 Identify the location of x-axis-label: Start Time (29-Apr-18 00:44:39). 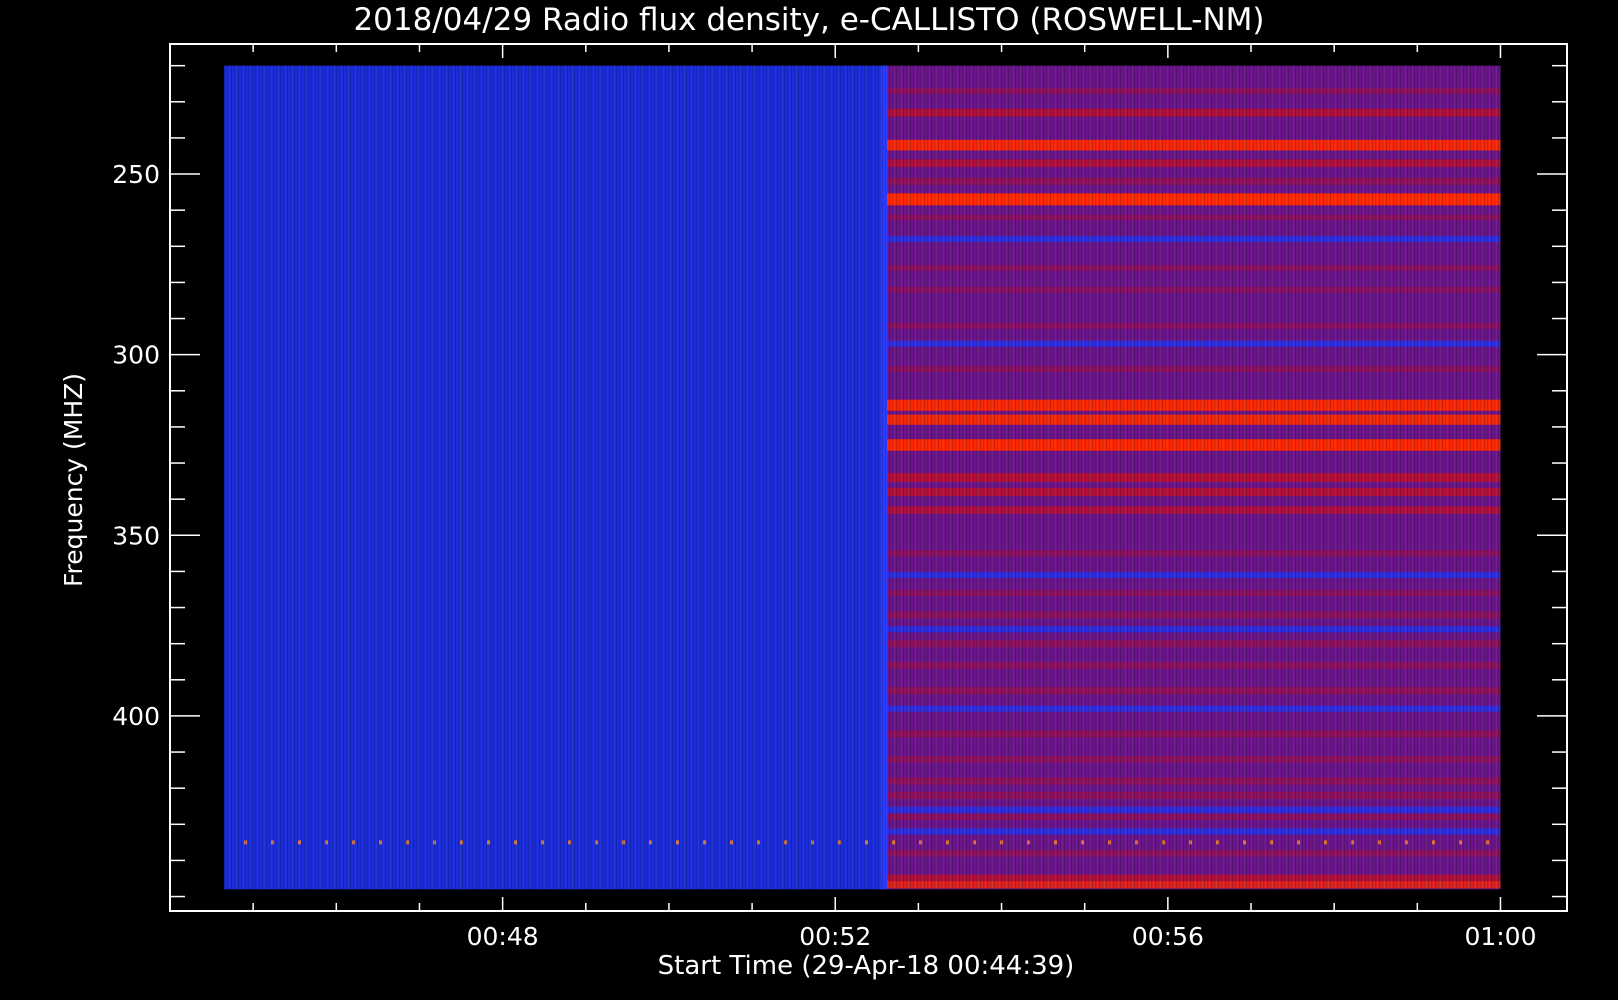
(866, 966).